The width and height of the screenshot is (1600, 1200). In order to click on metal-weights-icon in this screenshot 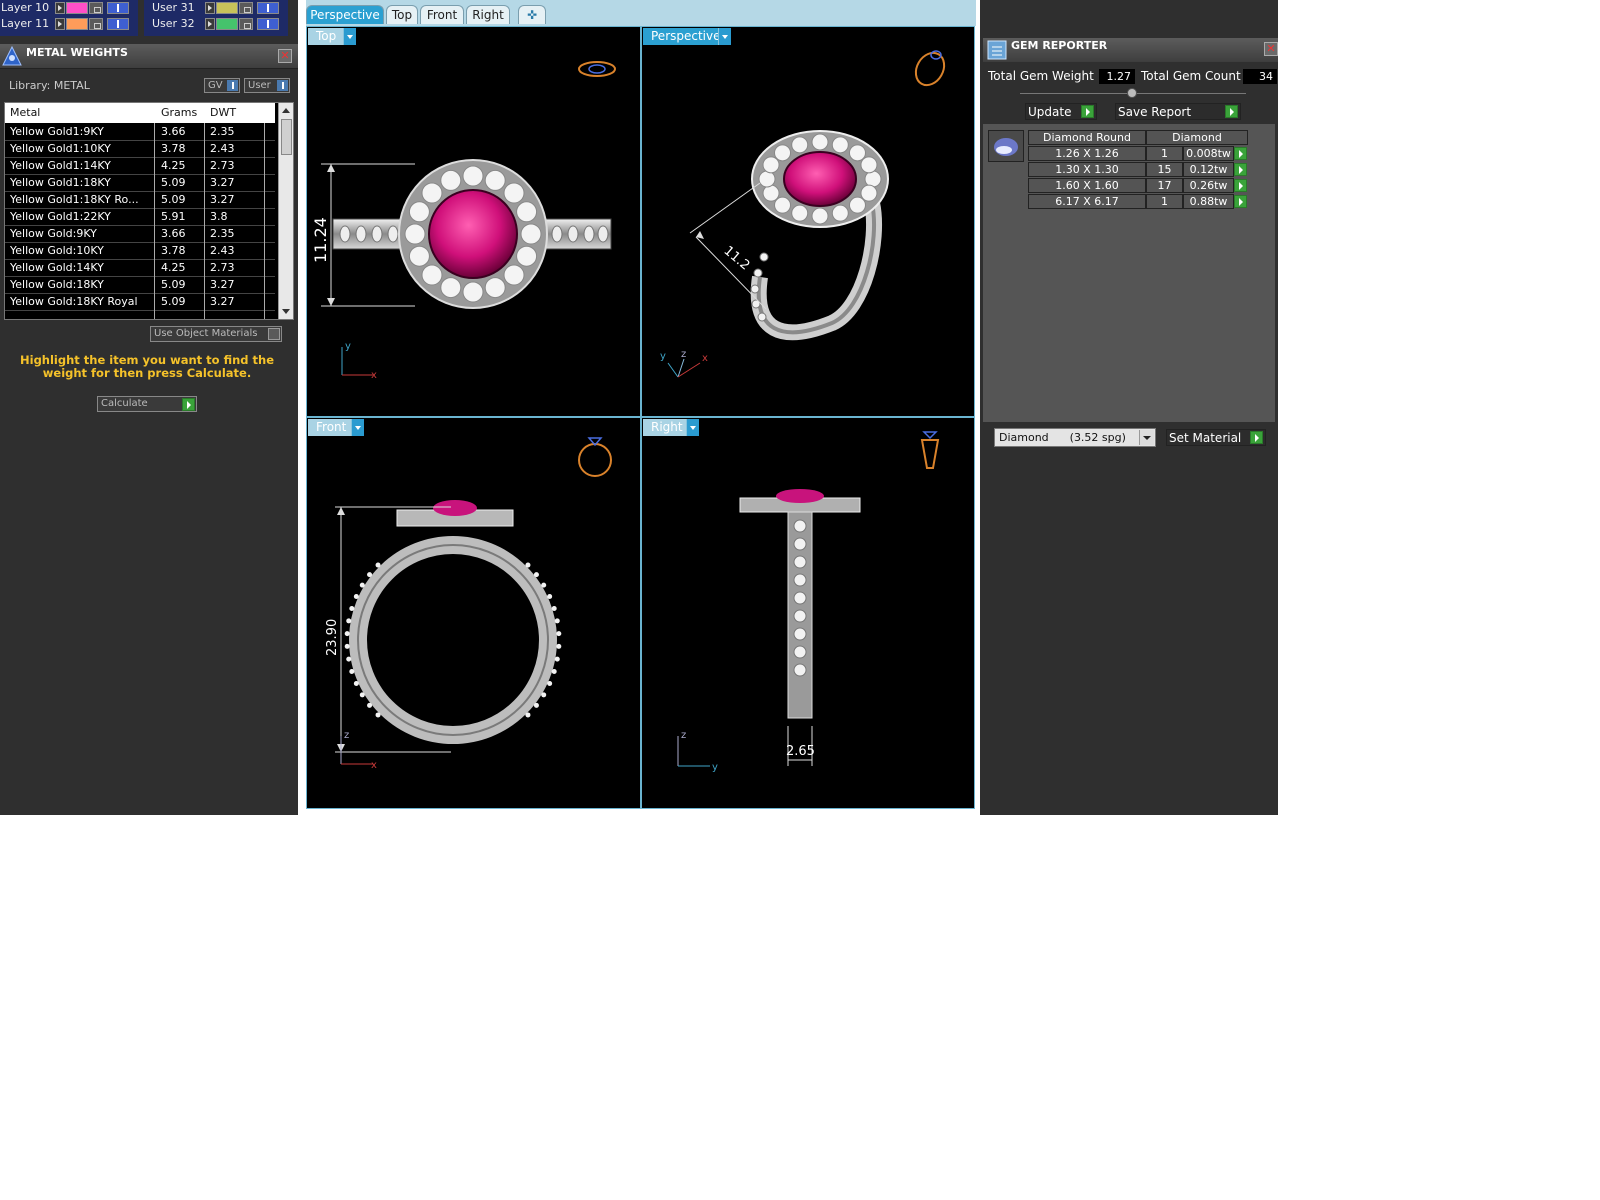, I will do `click(12, 55)`.